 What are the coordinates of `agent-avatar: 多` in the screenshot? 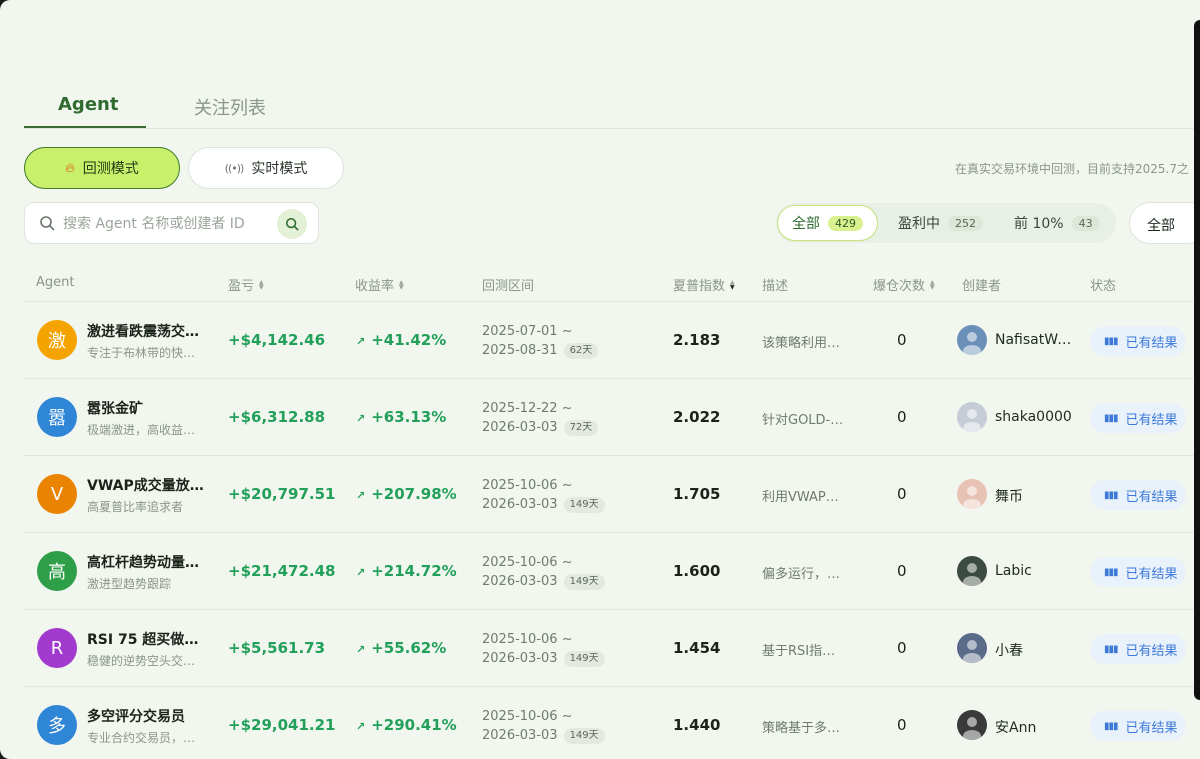 It's located at (57, 725).